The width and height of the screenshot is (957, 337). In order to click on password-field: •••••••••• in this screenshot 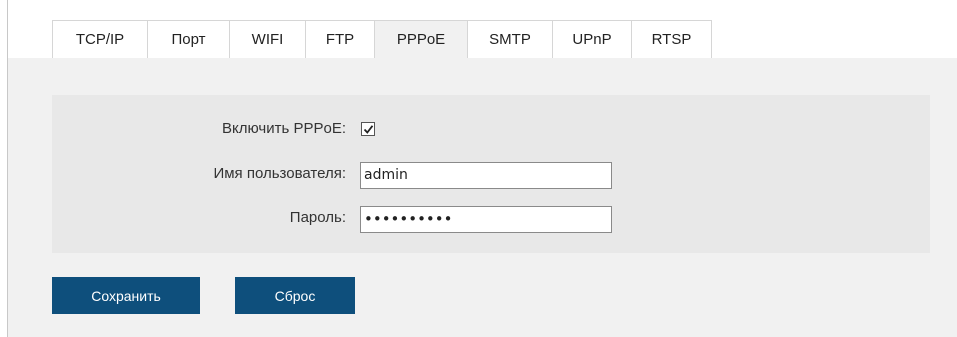, I will do `click(486, 219)`.